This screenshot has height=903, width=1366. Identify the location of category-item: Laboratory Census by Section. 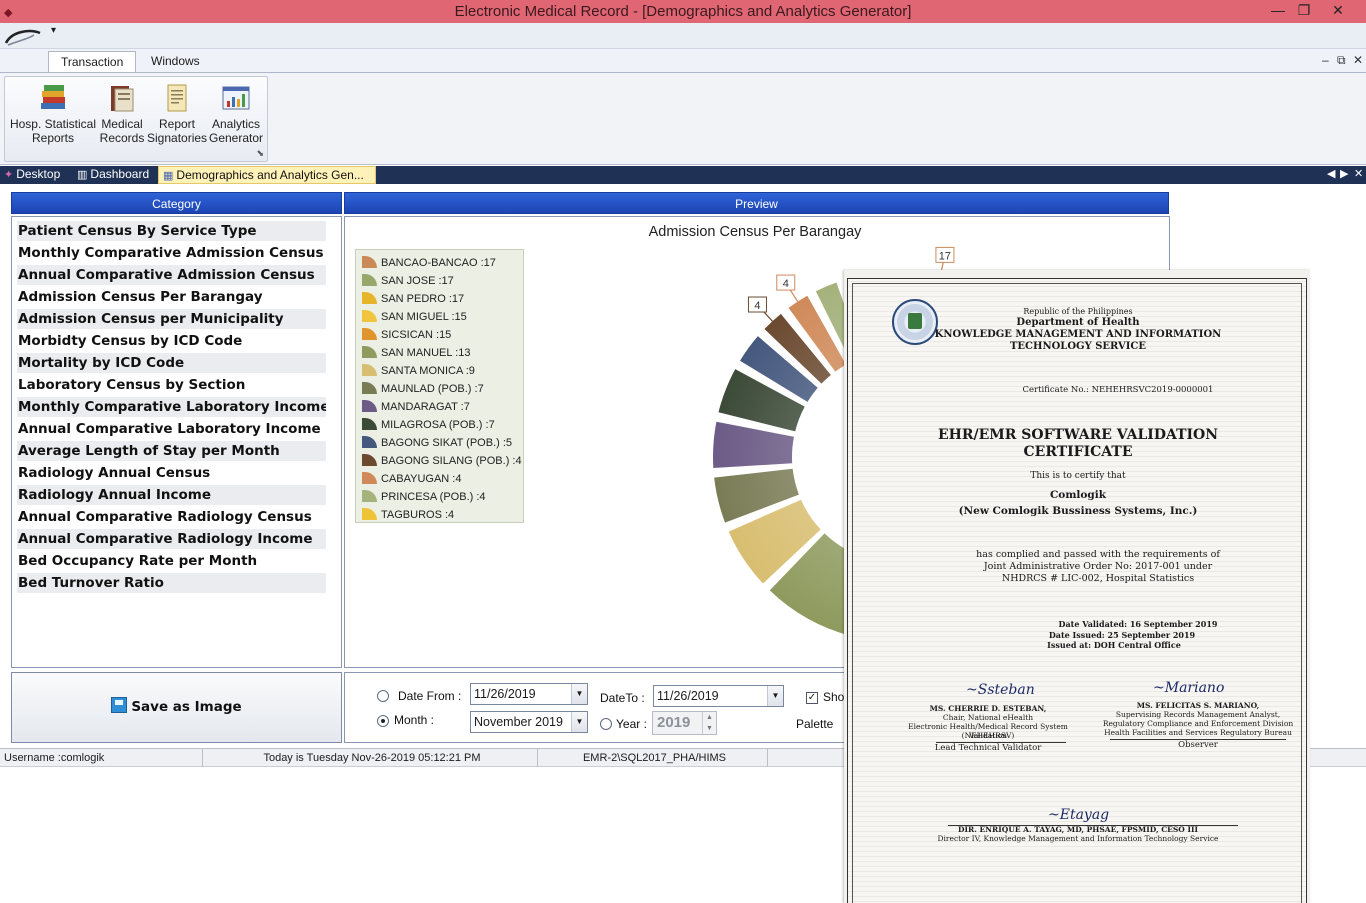
(171, 385).